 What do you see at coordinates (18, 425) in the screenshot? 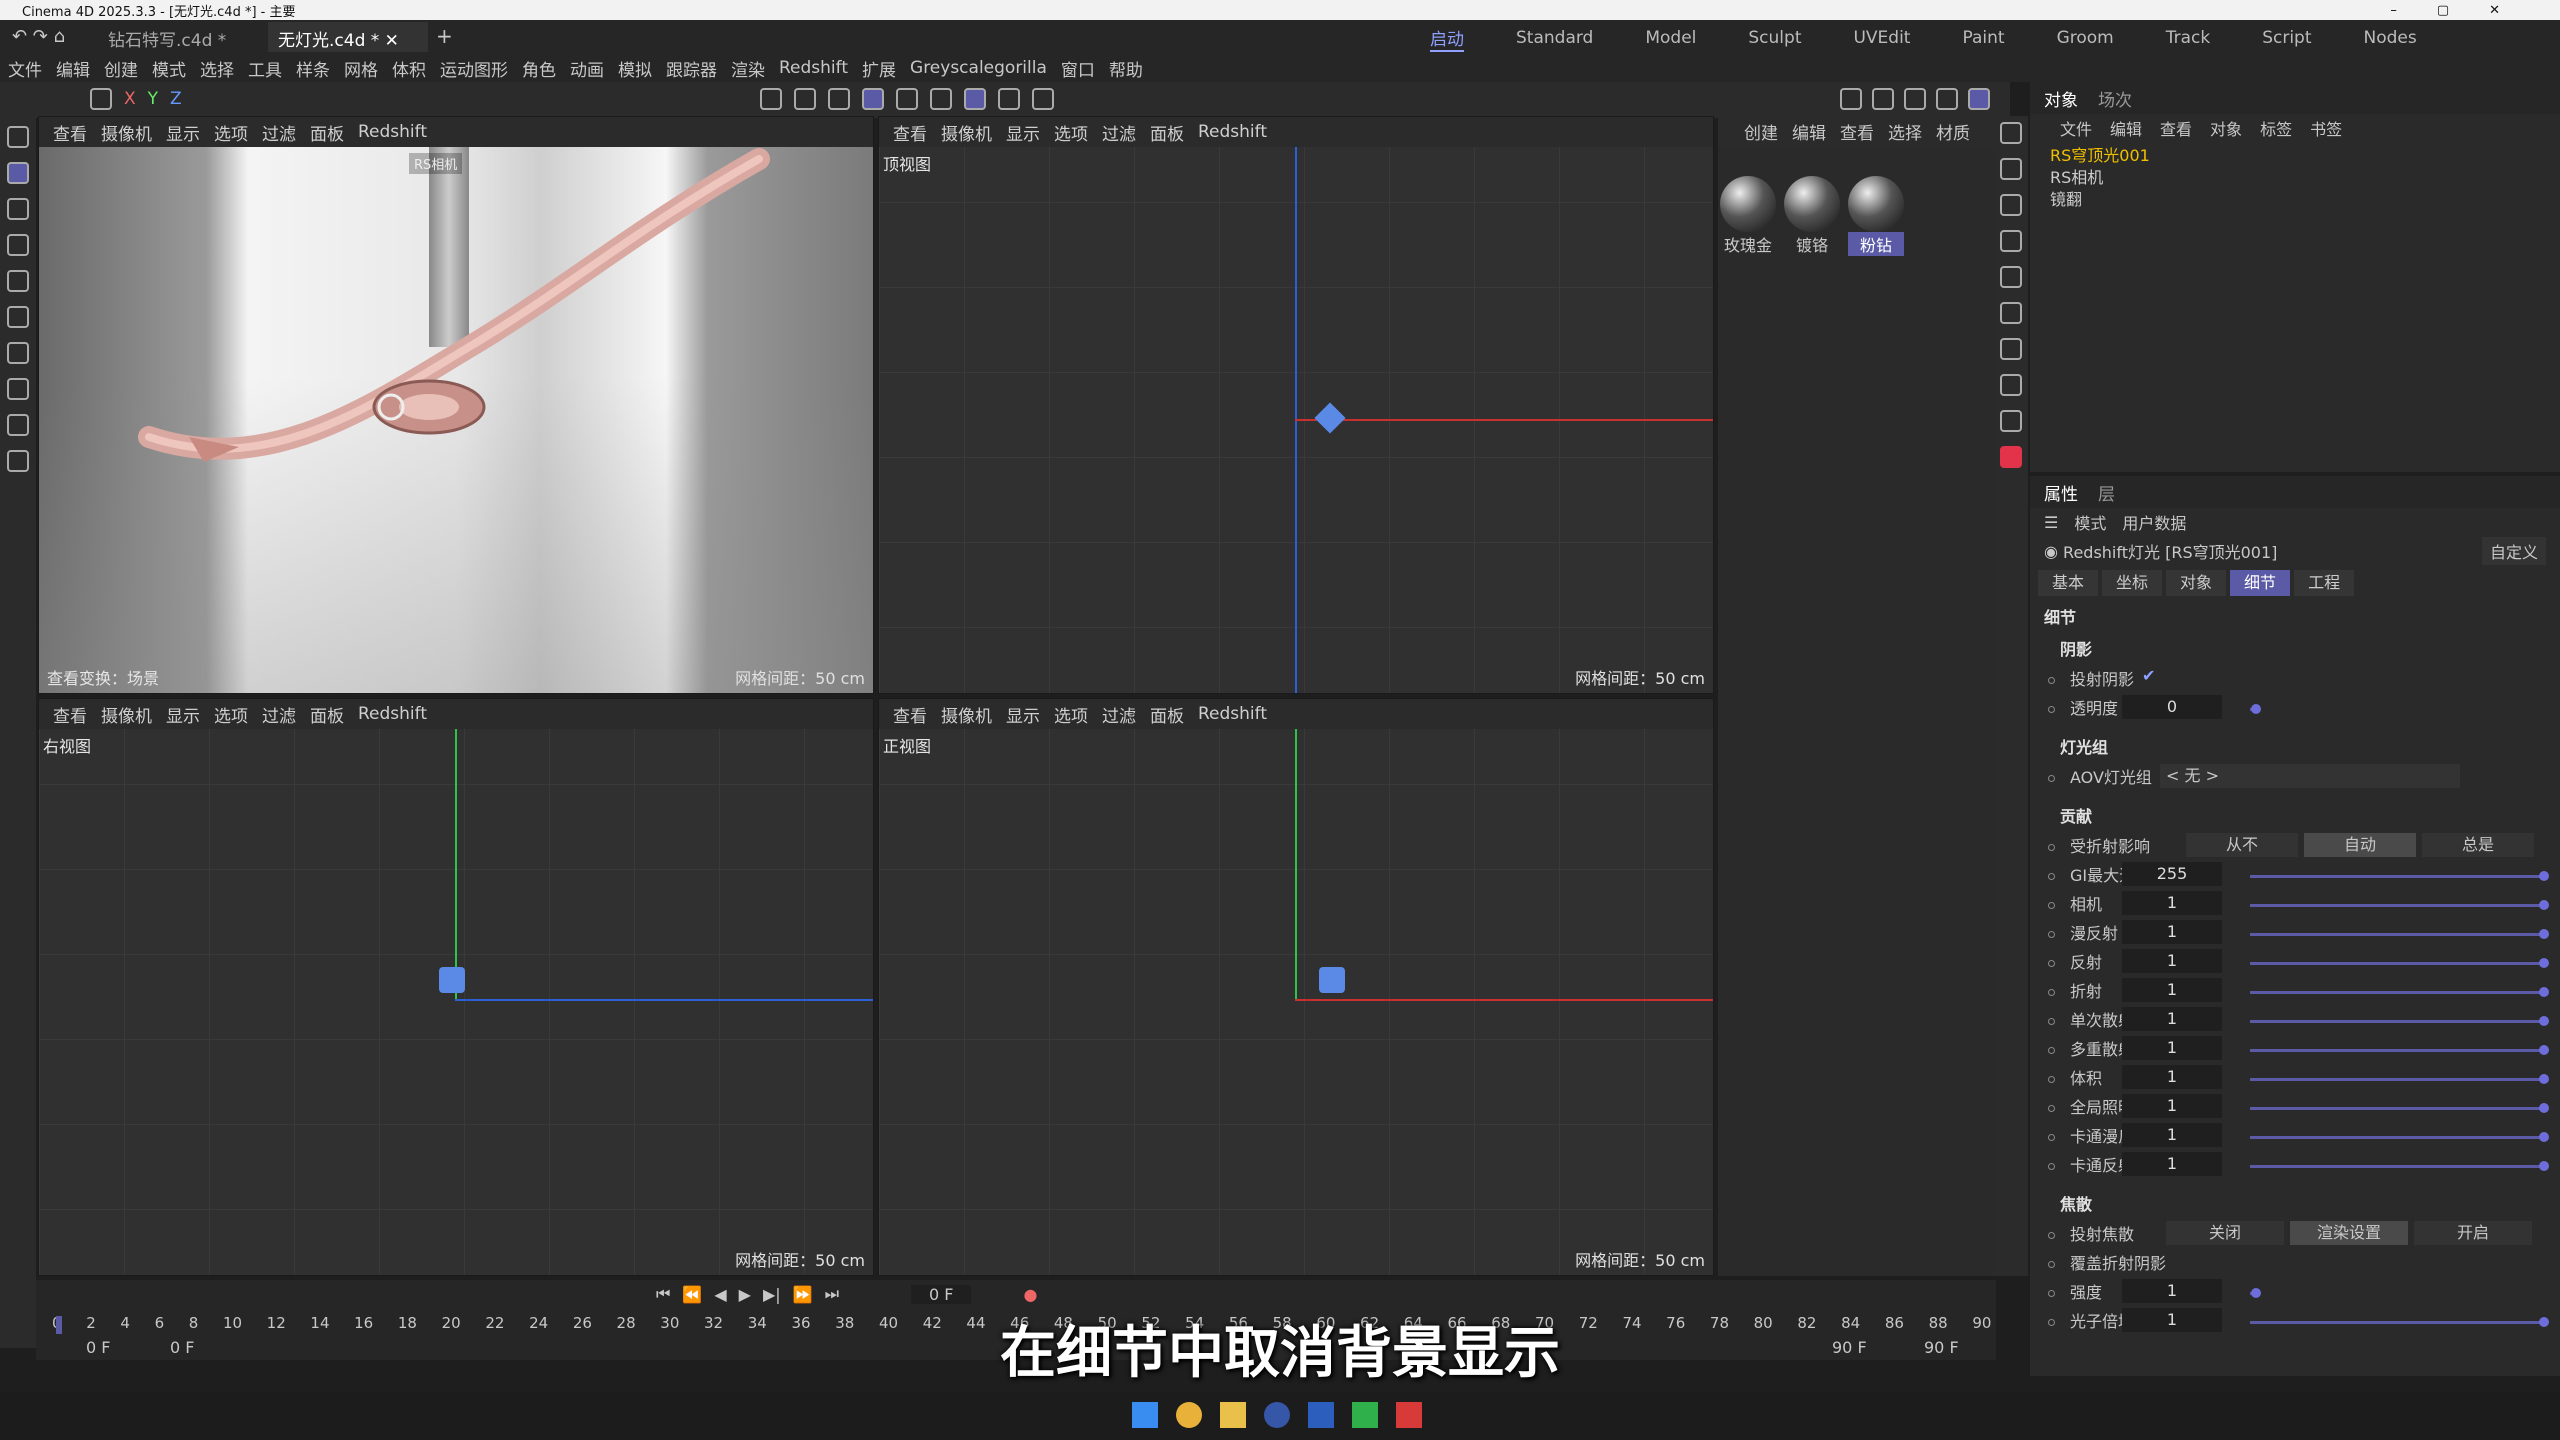
I see `pen-icon` at bounding box center [18, 425].